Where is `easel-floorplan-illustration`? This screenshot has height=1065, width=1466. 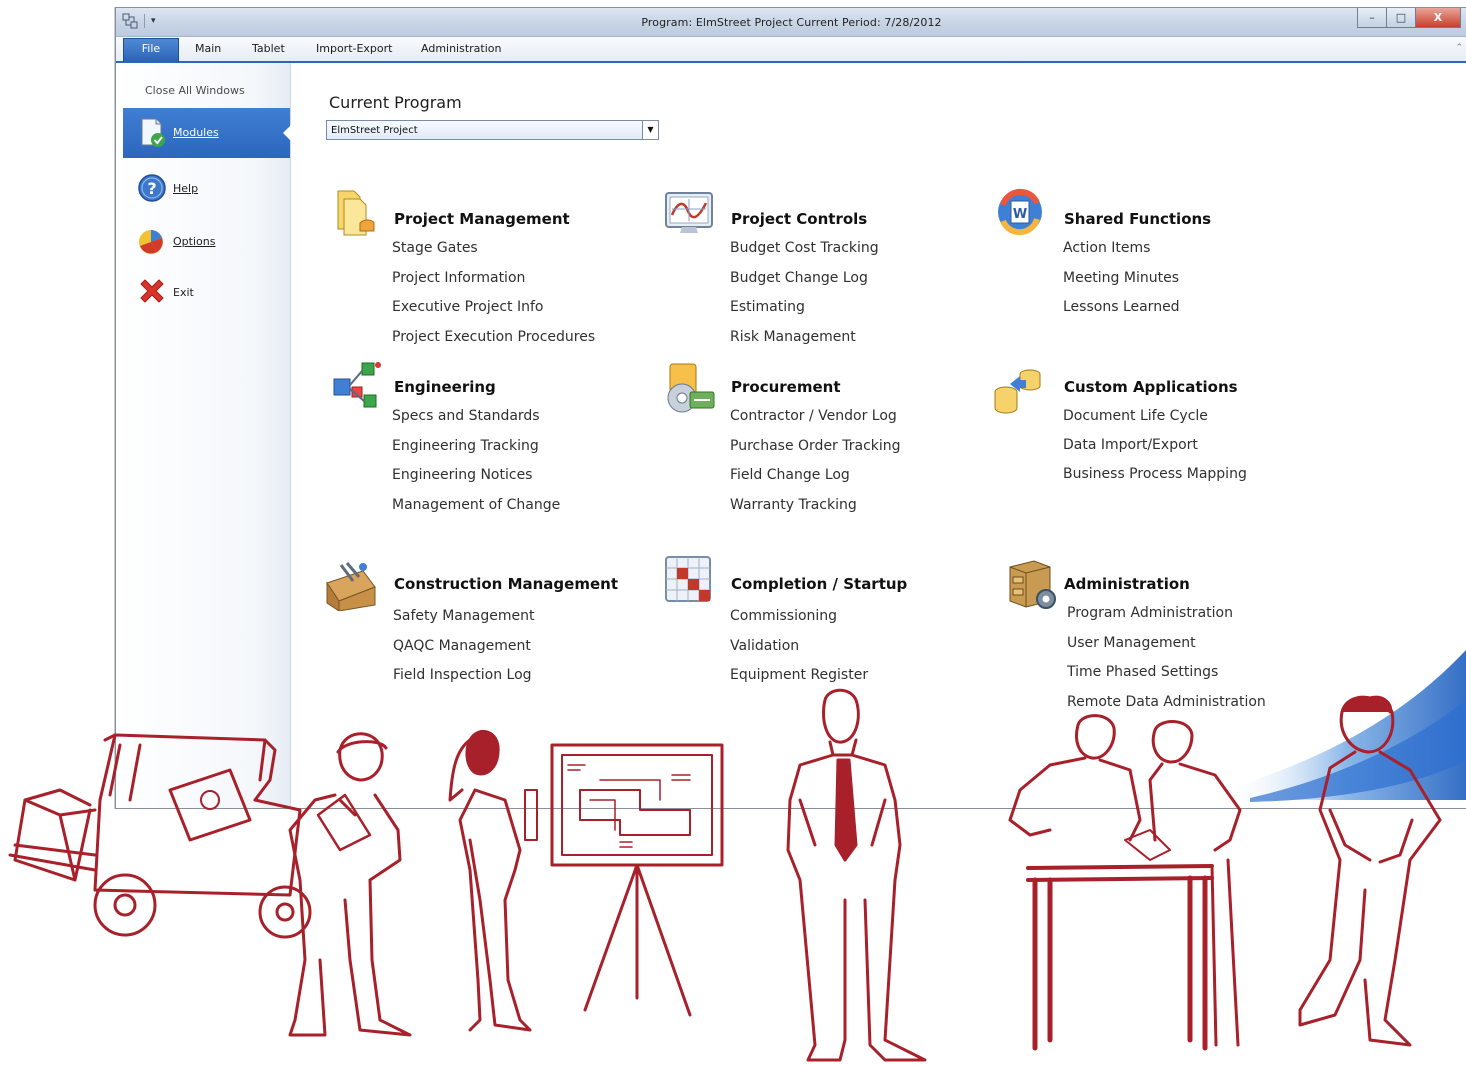 easel-floorplan-illustration is located at coordinates (637, 880).